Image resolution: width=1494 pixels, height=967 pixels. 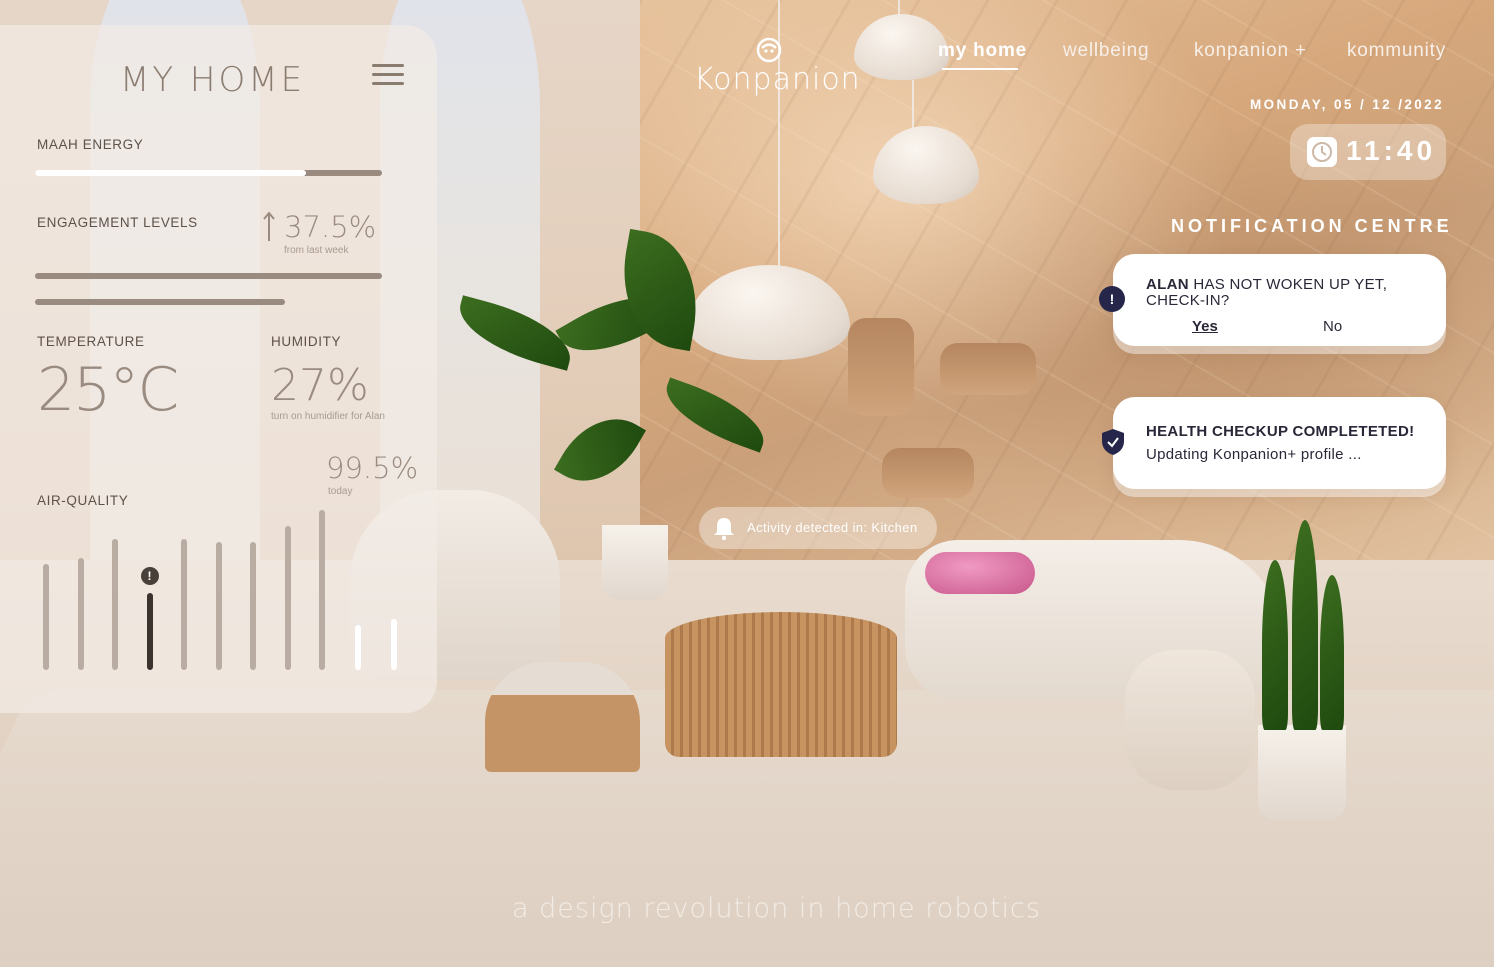 I want to click on coffee-table, so click(x=781, y=684).